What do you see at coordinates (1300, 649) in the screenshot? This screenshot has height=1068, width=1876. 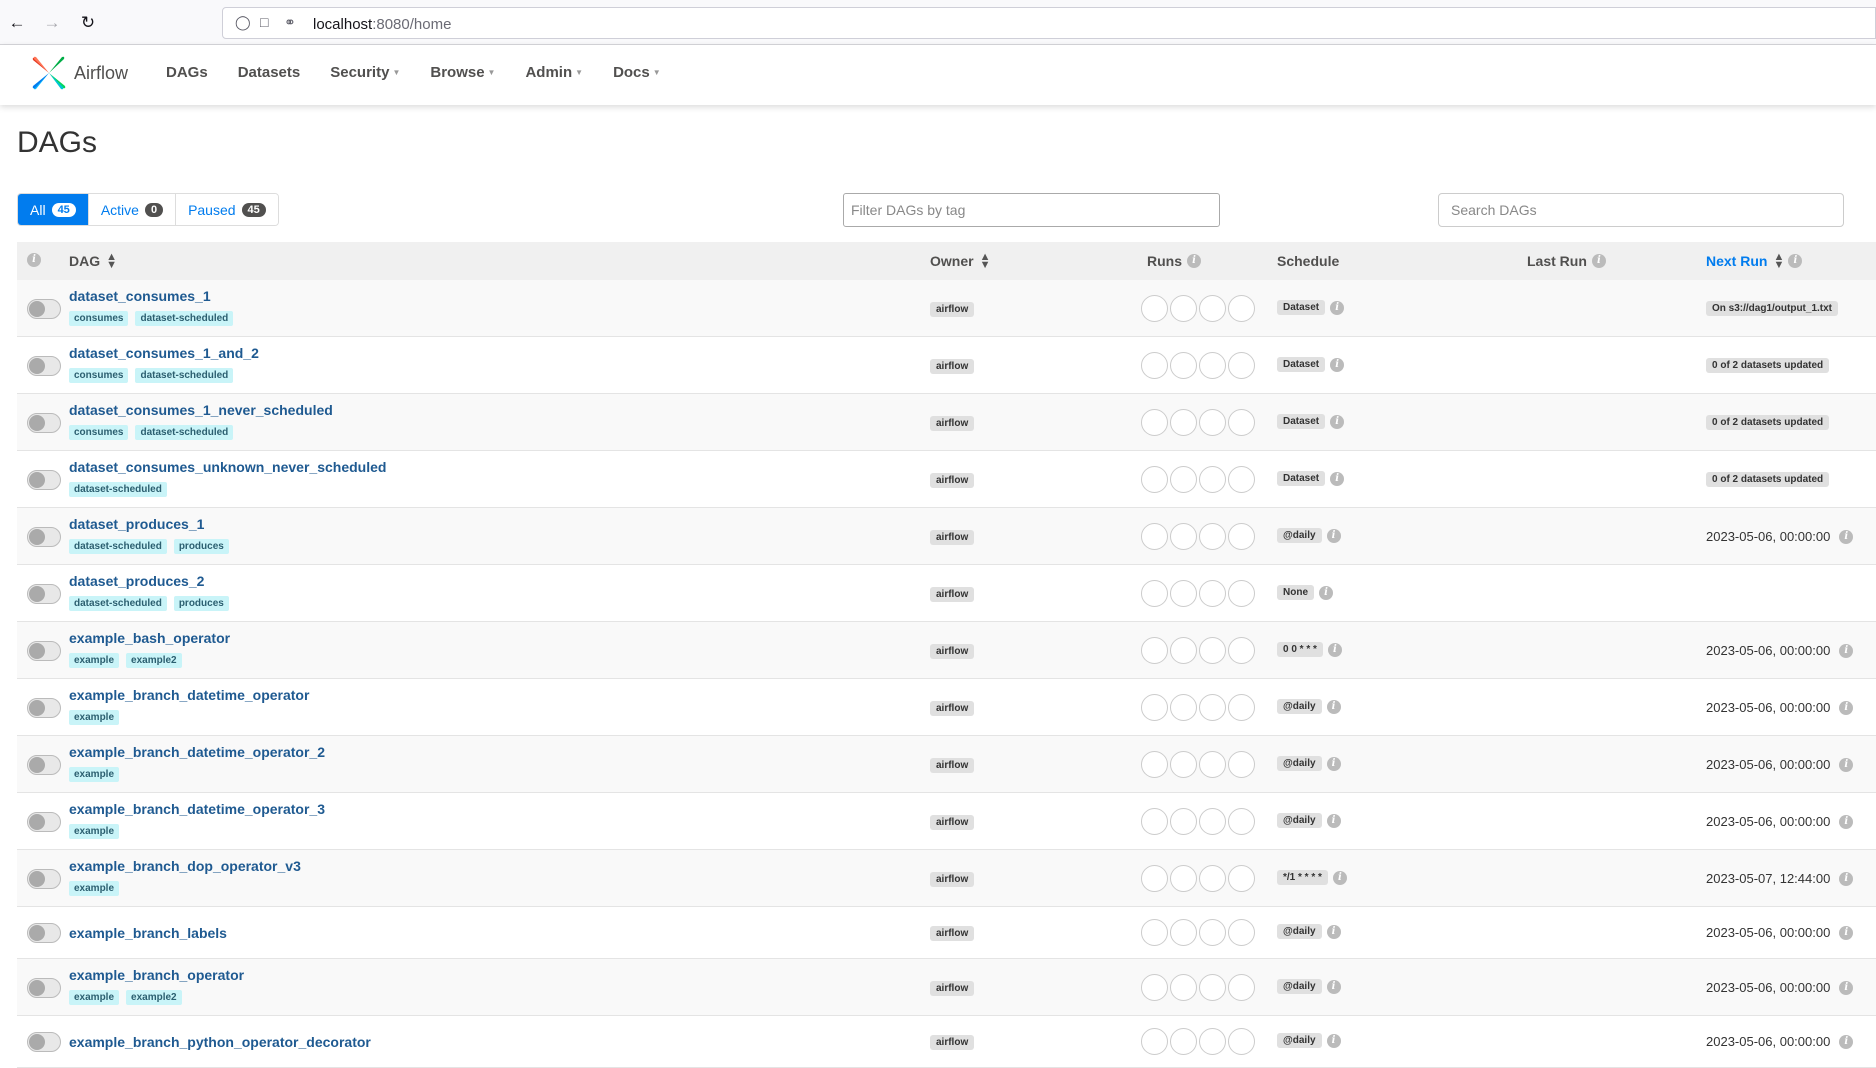 I see `schedule-badge: 0 0 * * *` at bounding box center [1300, 649].